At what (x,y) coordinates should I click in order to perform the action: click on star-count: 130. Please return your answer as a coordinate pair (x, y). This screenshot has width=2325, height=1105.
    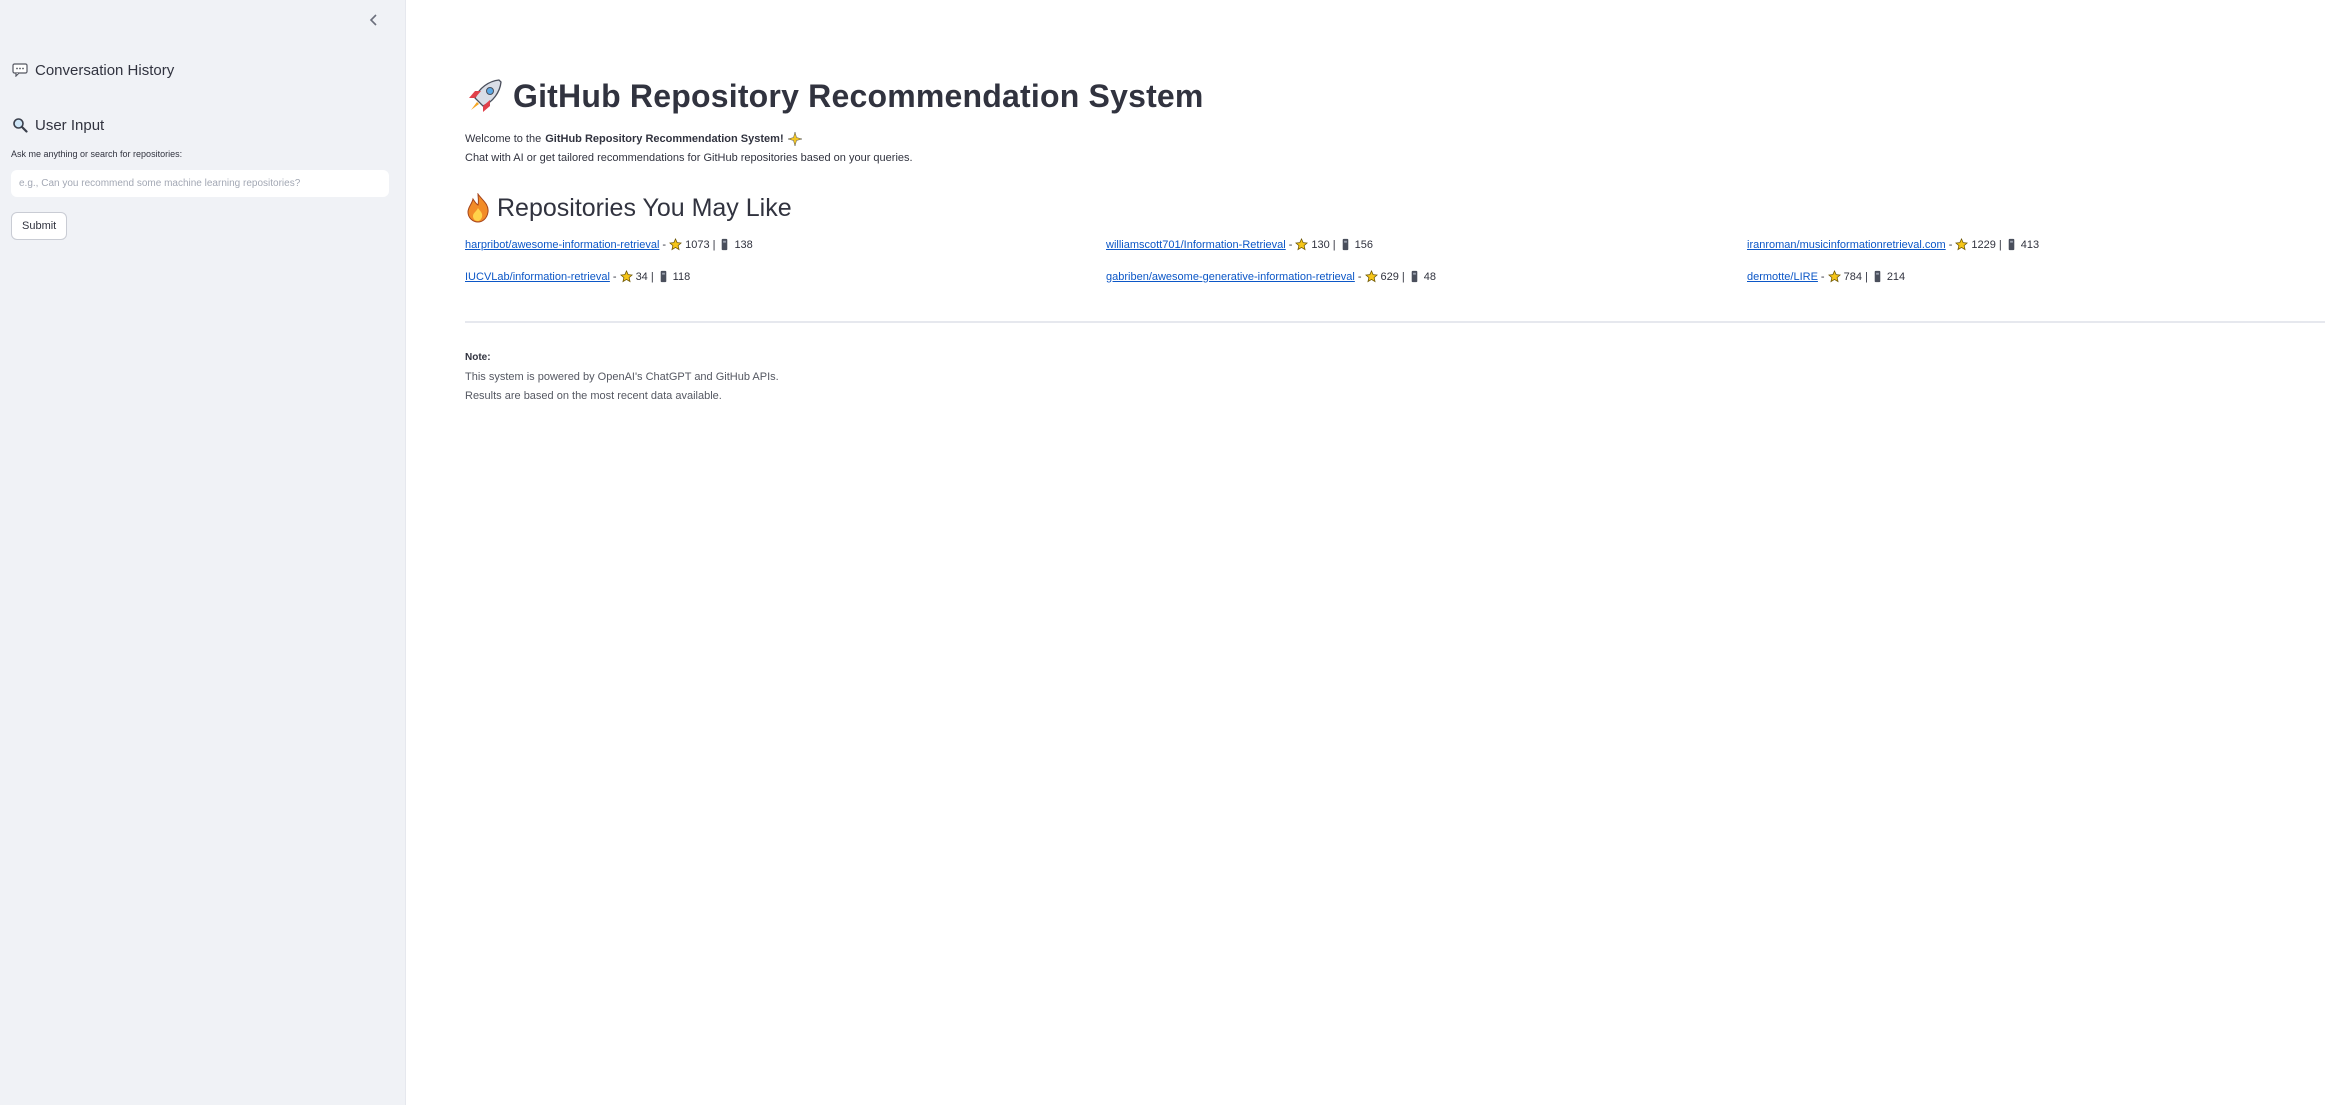
    Looking at the image, I should click on (1320, 244).